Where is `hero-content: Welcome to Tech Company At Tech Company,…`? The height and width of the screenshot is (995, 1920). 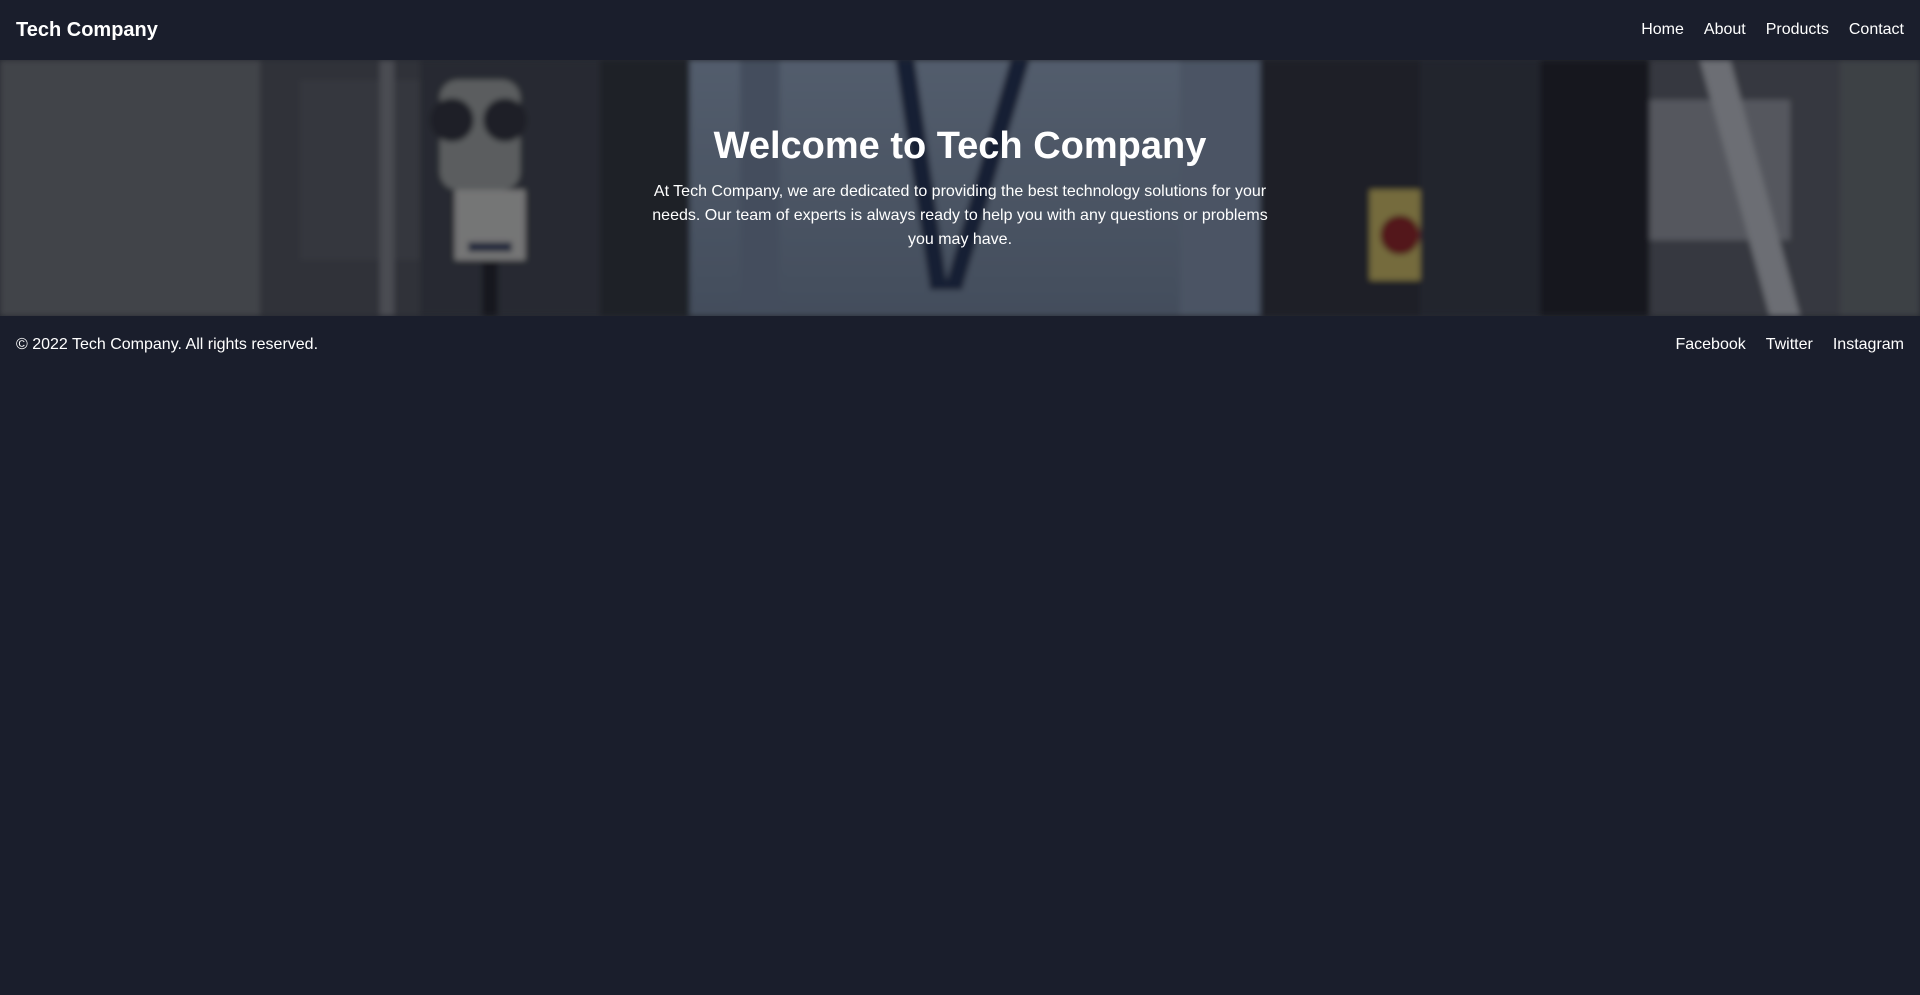
hero-content: Welcome to Tech Company At Tech Company,… is located at coordinates (960, 156).